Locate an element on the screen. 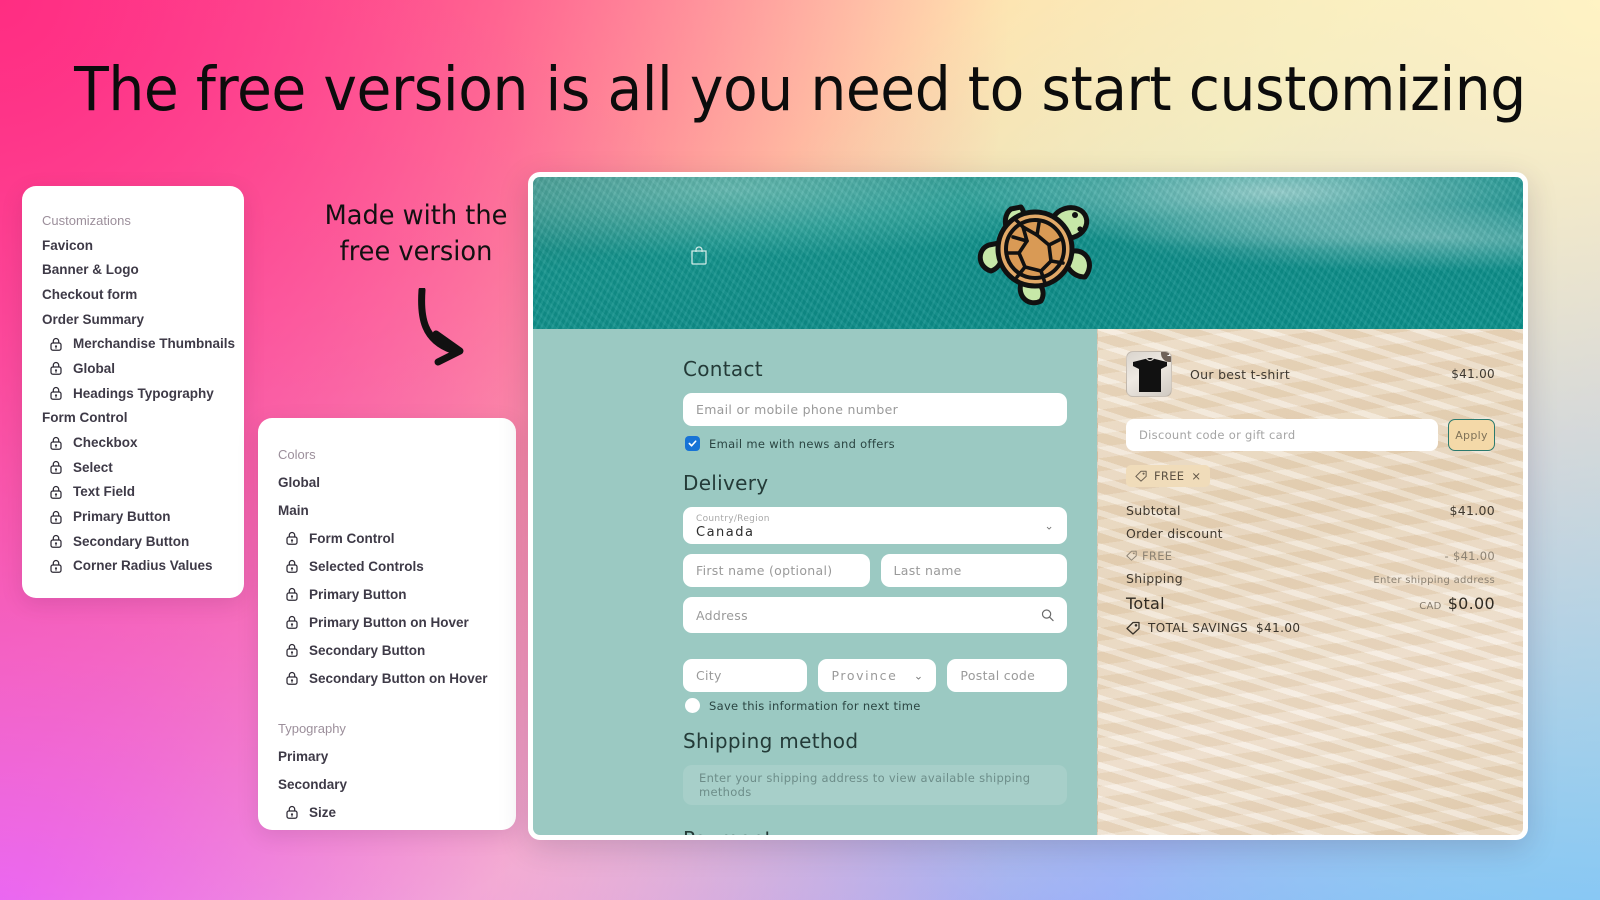 The height and width of the screenshot is (900, 1600). product-thumbnail: 1 is located at coordinates (1149, 374).